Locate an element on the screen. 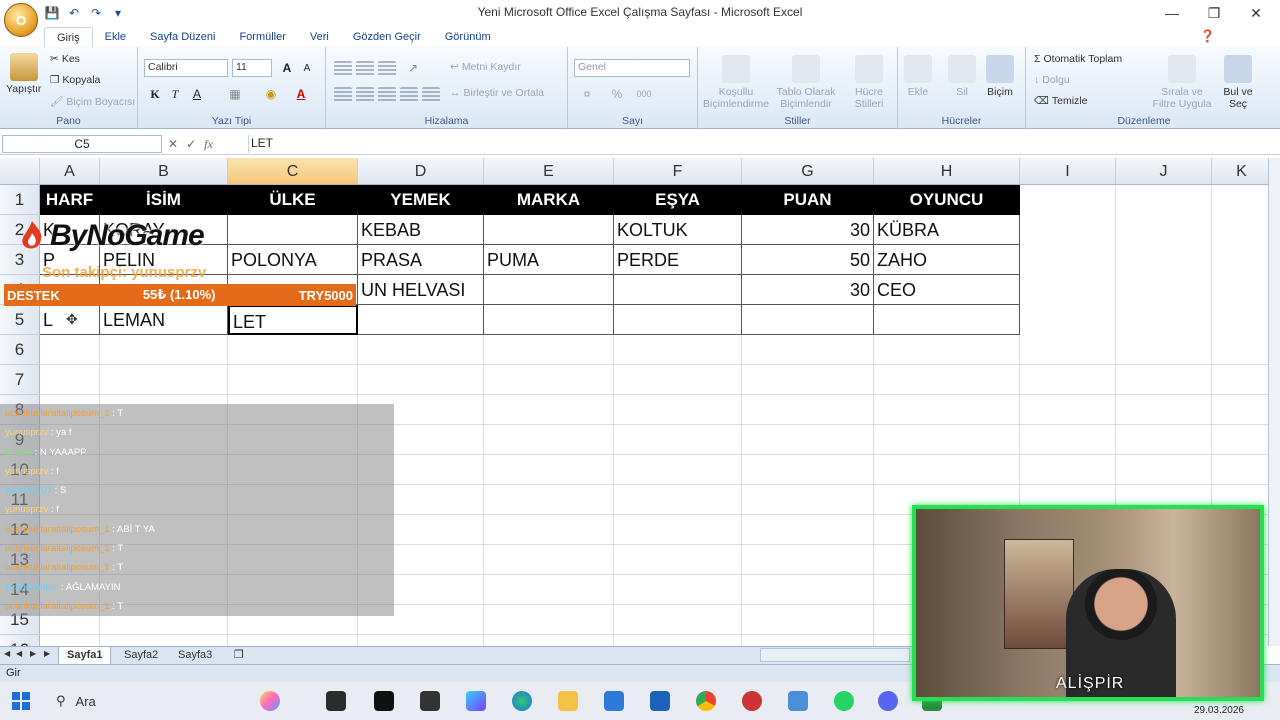 This screenshot has height=720, width=1280. office-button: O is located at coordinates (21, 20).